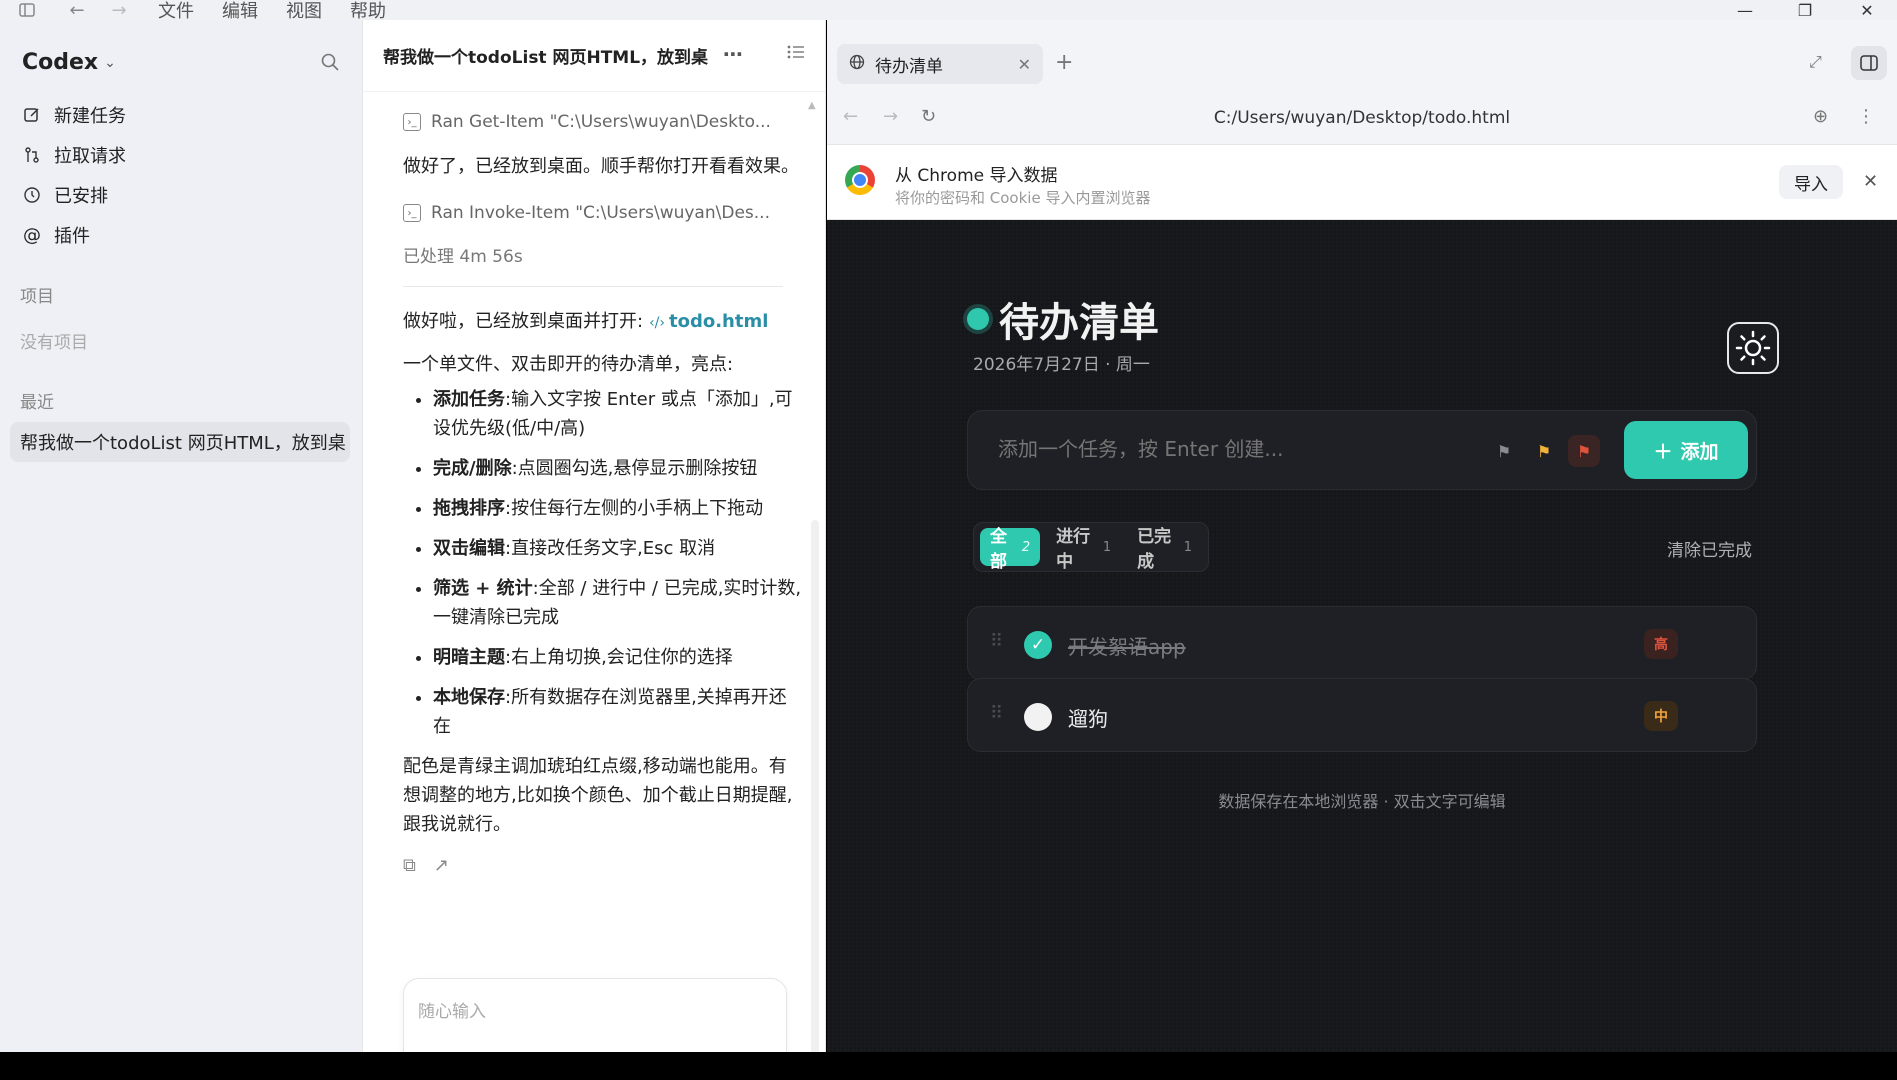 Image resolution: width=1897 pixels, height=1080 pixels. I want to click on priority-high-flag-icon: ⚑, so click(1584, 451).